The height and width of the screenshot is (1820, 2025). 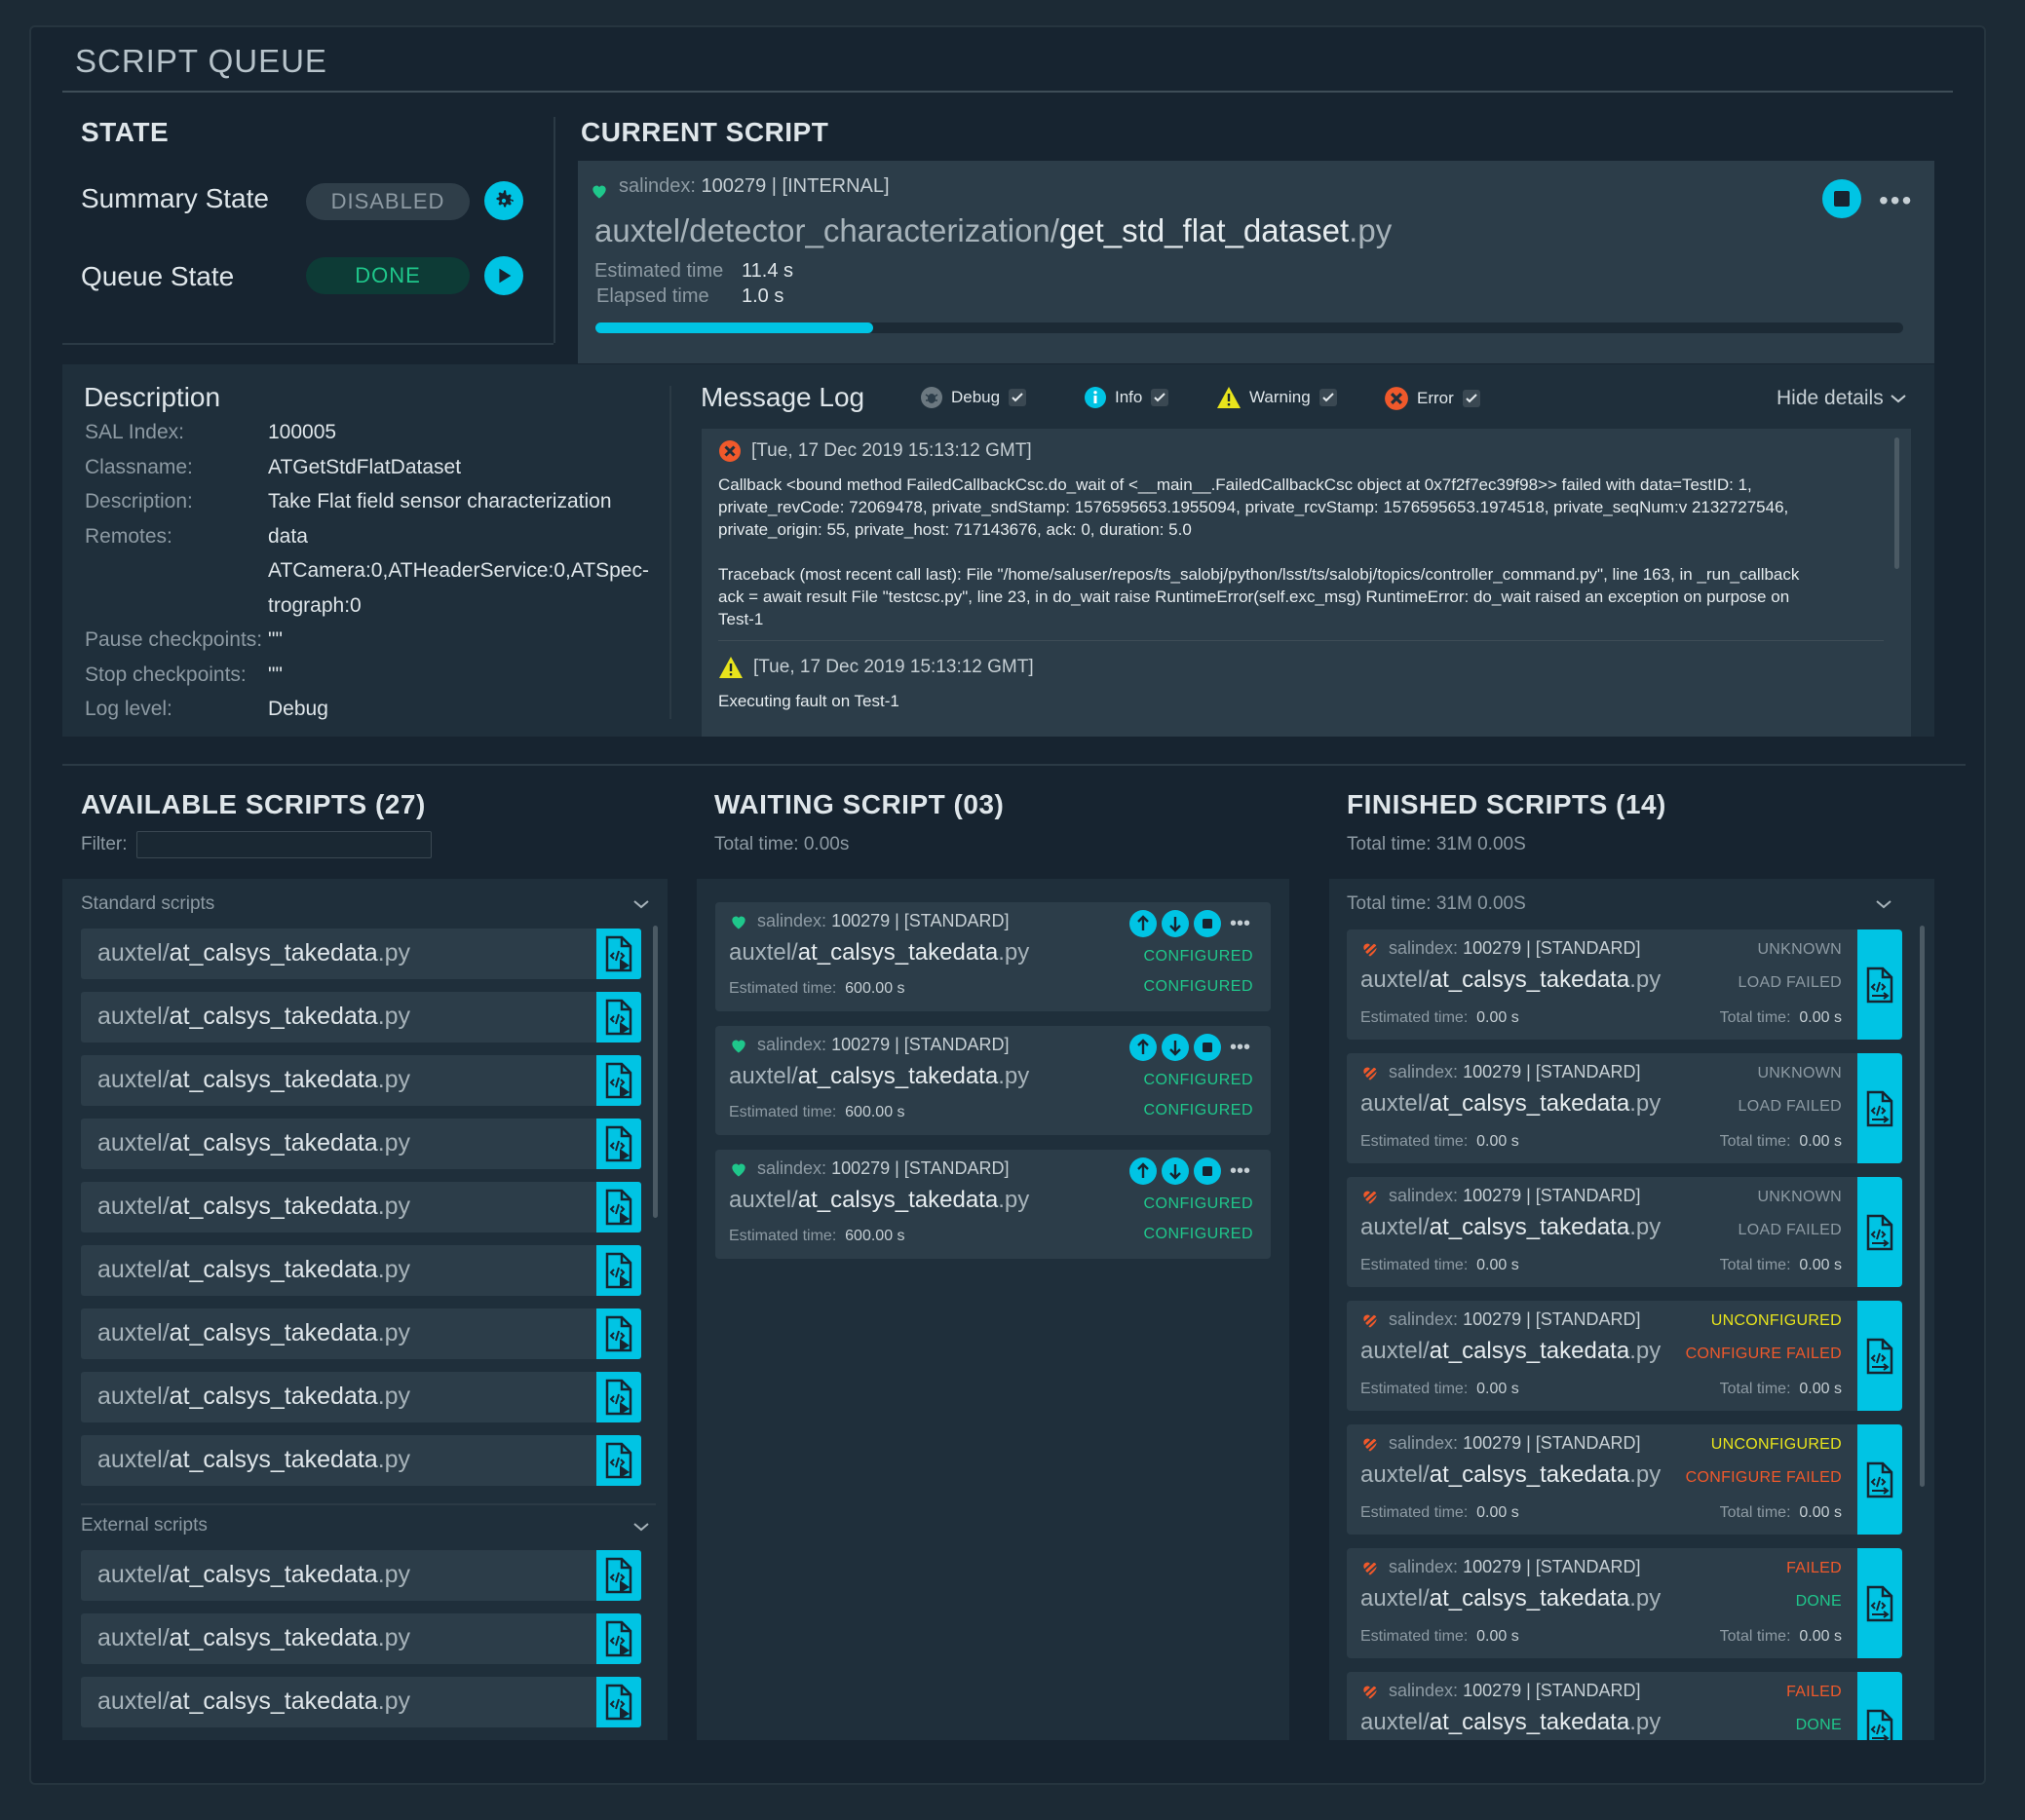 I want to click on total-value: 0.00 s, so click(x=1821, y=1512).